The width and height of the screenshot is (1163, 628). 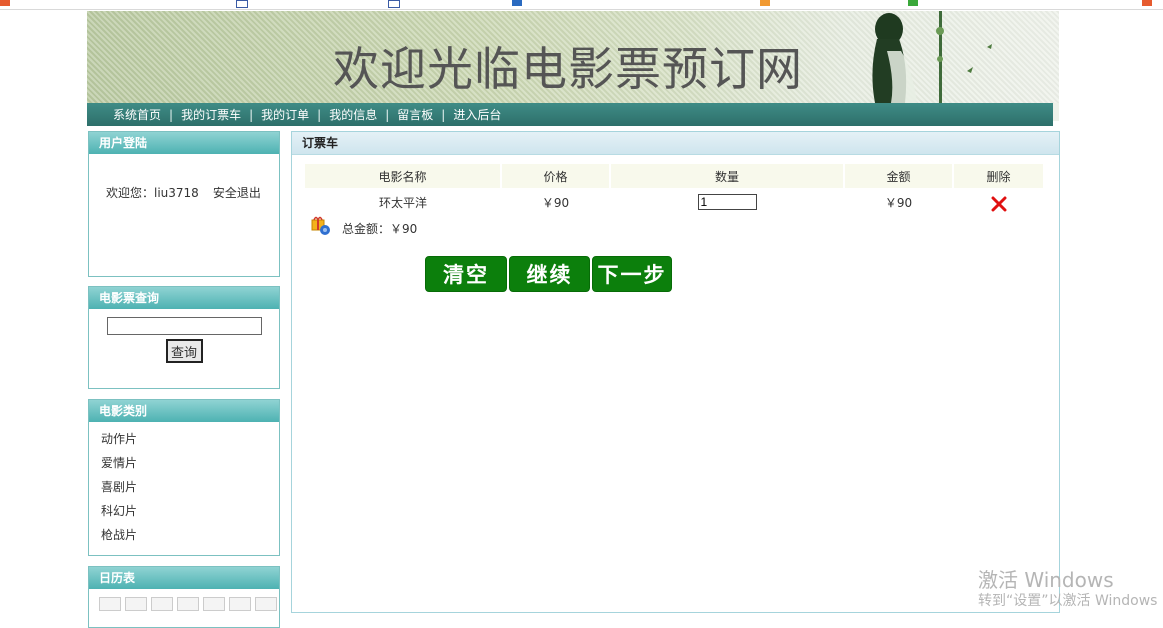 What do you see at coordinates (184, 204) in the screenshot?
I see `login-box: 用户登陆 欢迎您：liu3718 安全退出` at bounding box center [184, 204].